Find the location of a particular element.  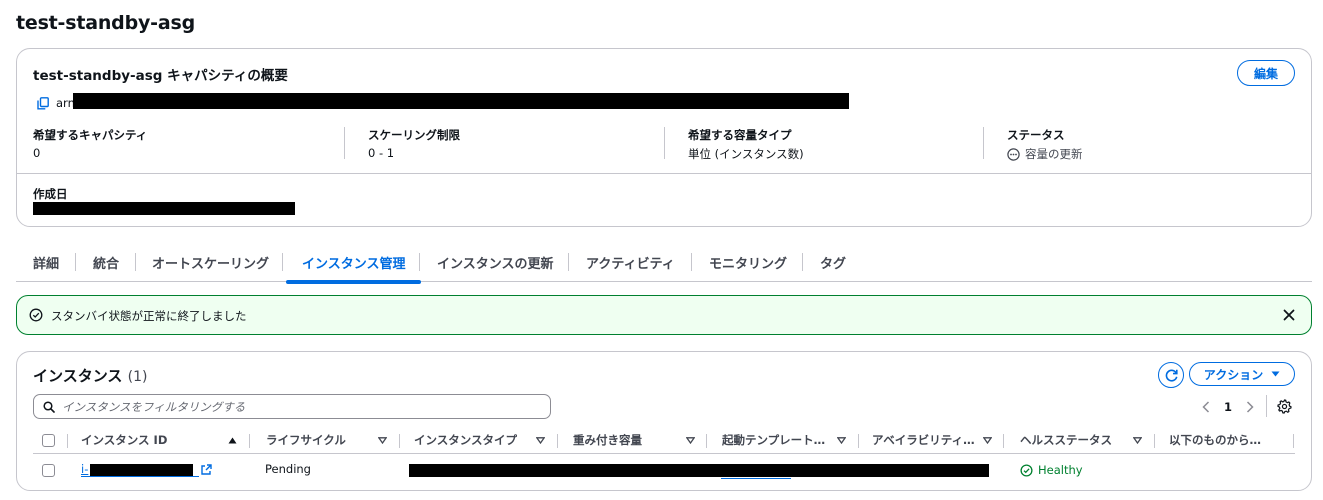

tab-monitoring: モニタリング is located at coordinates (748, 262).